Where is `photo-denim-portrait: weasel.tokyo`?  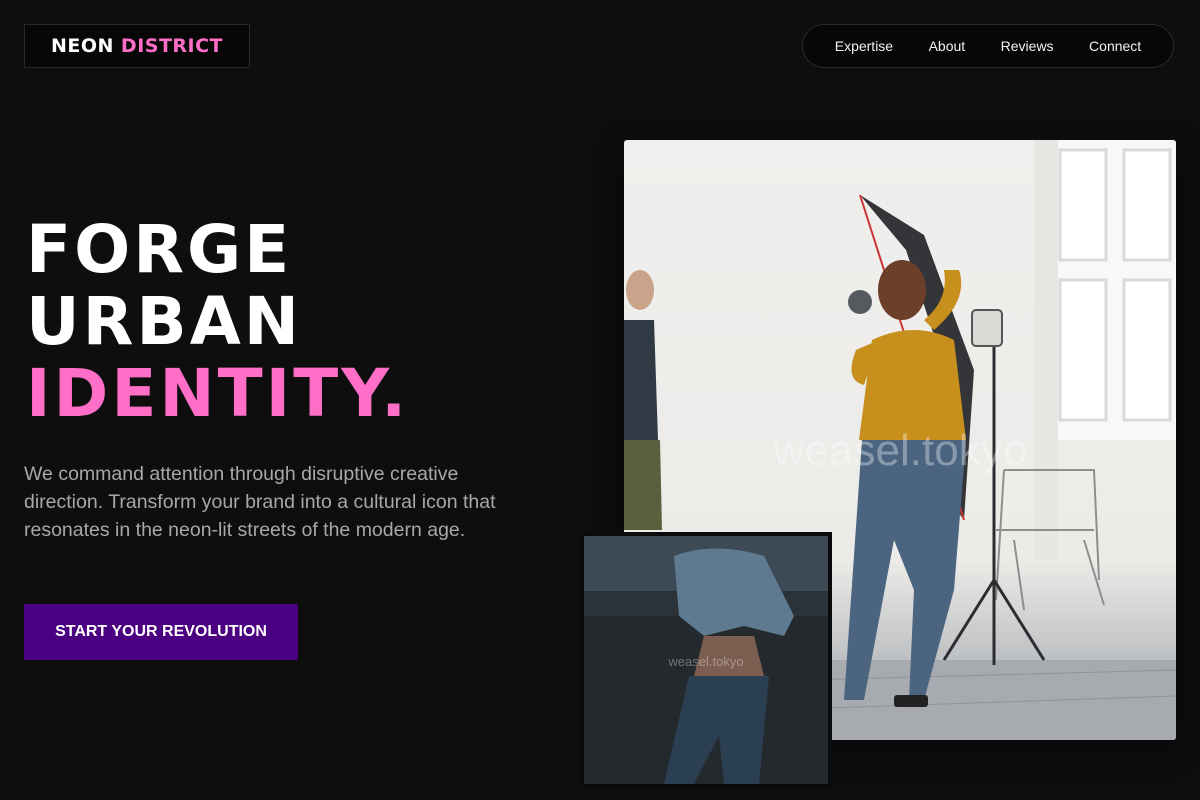 photo-denim-portrait: weasel.tokyo is located at coordinates (706, 660).